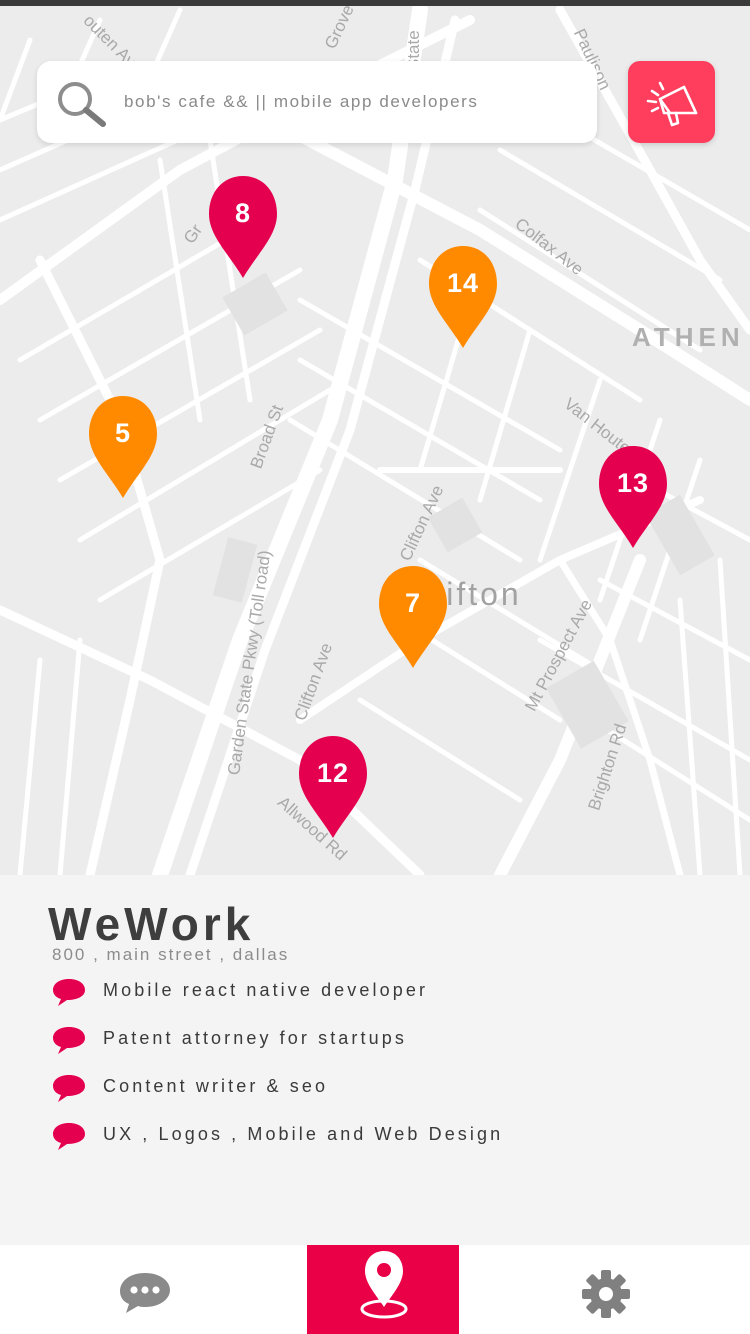 The height and width of the screenshot is (1334, 750). What do you see at coordinates (171, 954) in the screenshot?
I see `place-address: 800 , main street , dallas` at bounding box center [171, 954].